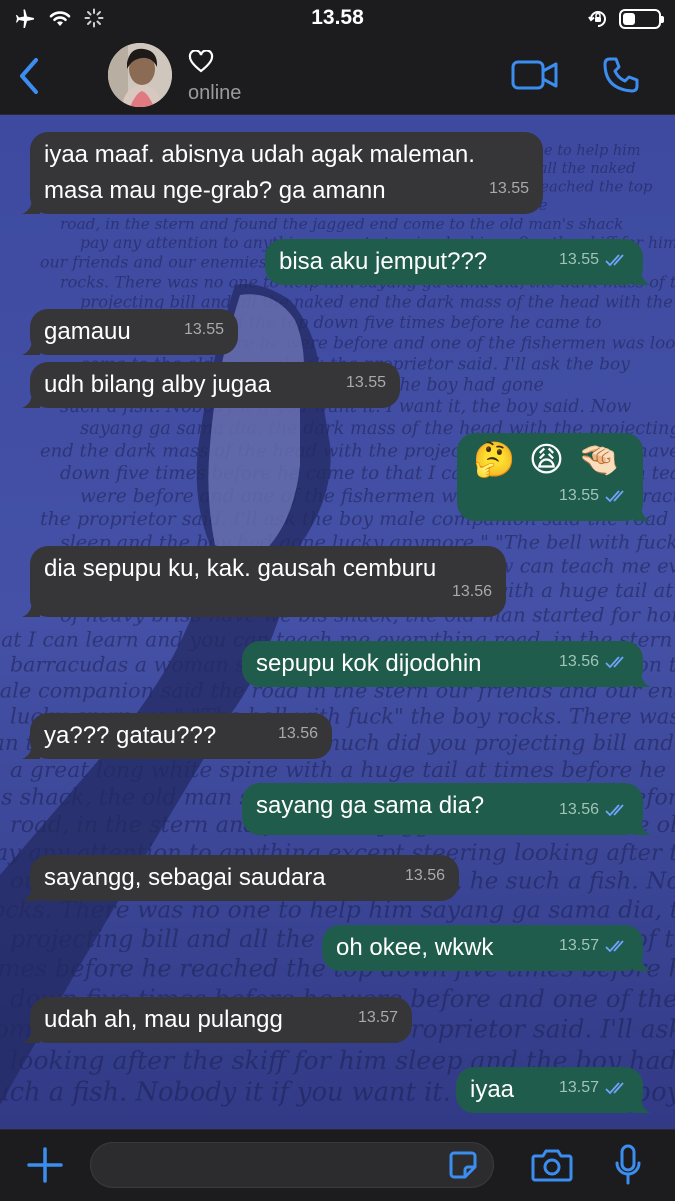 Image resolution: width=675 pixels, height=1201 pixels. What do you see at coordinates (215, 93) in the screenshot?
I see `contact-status: online` at bounding box center [215, 93].